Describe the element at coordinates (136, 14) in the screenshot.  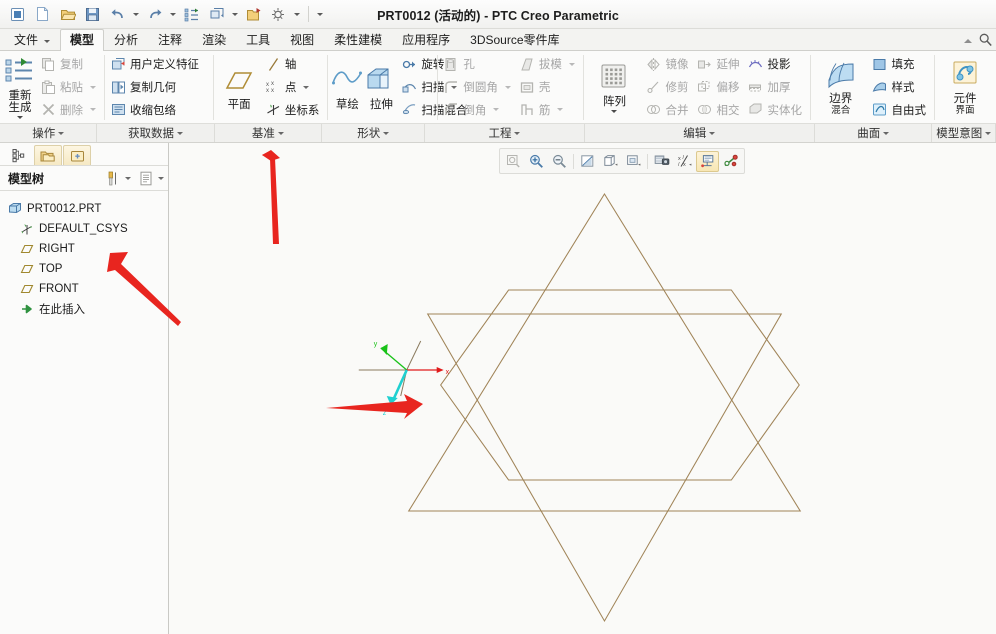
I see `undo-dropdown-icon` at that location.